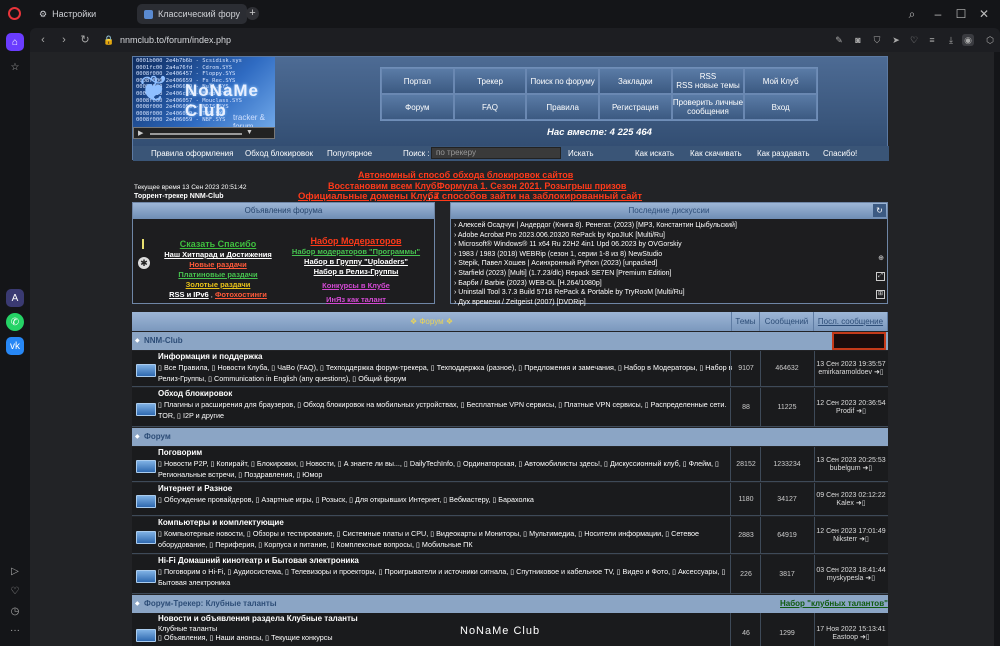 This screenshot has height=646, width=1000. What do you see at coordinates (880, 294) in the screenshot?
I see `collapse-icon: ⊞` at bounding box center [880, 294].